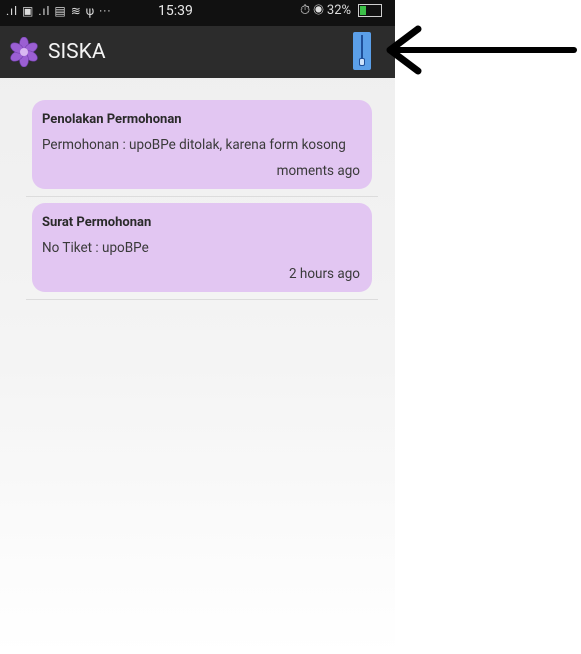 The height and width of the screenshot is (654, 581). Describe the element at coordinates (363, 11) in the screenshot. I see `battery-fill` at that location.